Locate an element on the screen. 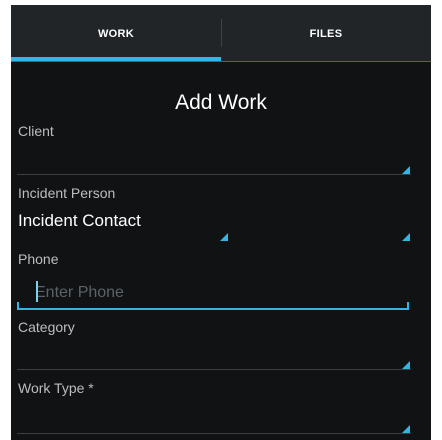 The image size is (442, 440). tab-bar: WORK FILES is located at coordinates (221, 33).